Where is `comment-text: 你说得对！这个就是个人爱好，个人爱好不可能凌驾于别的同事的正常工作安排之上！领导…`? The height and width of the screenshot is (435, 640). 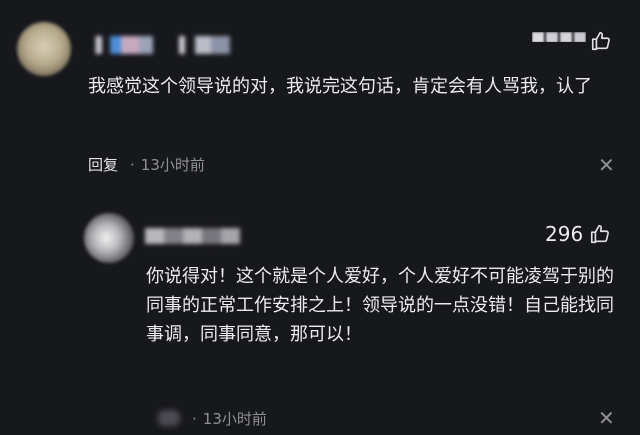
comment-text: 你说得对！这个就是个人爱好，个人爱好不可能凌驾于别的同事的正常工作安排之上！领导… is located at coordinates (380, 305).